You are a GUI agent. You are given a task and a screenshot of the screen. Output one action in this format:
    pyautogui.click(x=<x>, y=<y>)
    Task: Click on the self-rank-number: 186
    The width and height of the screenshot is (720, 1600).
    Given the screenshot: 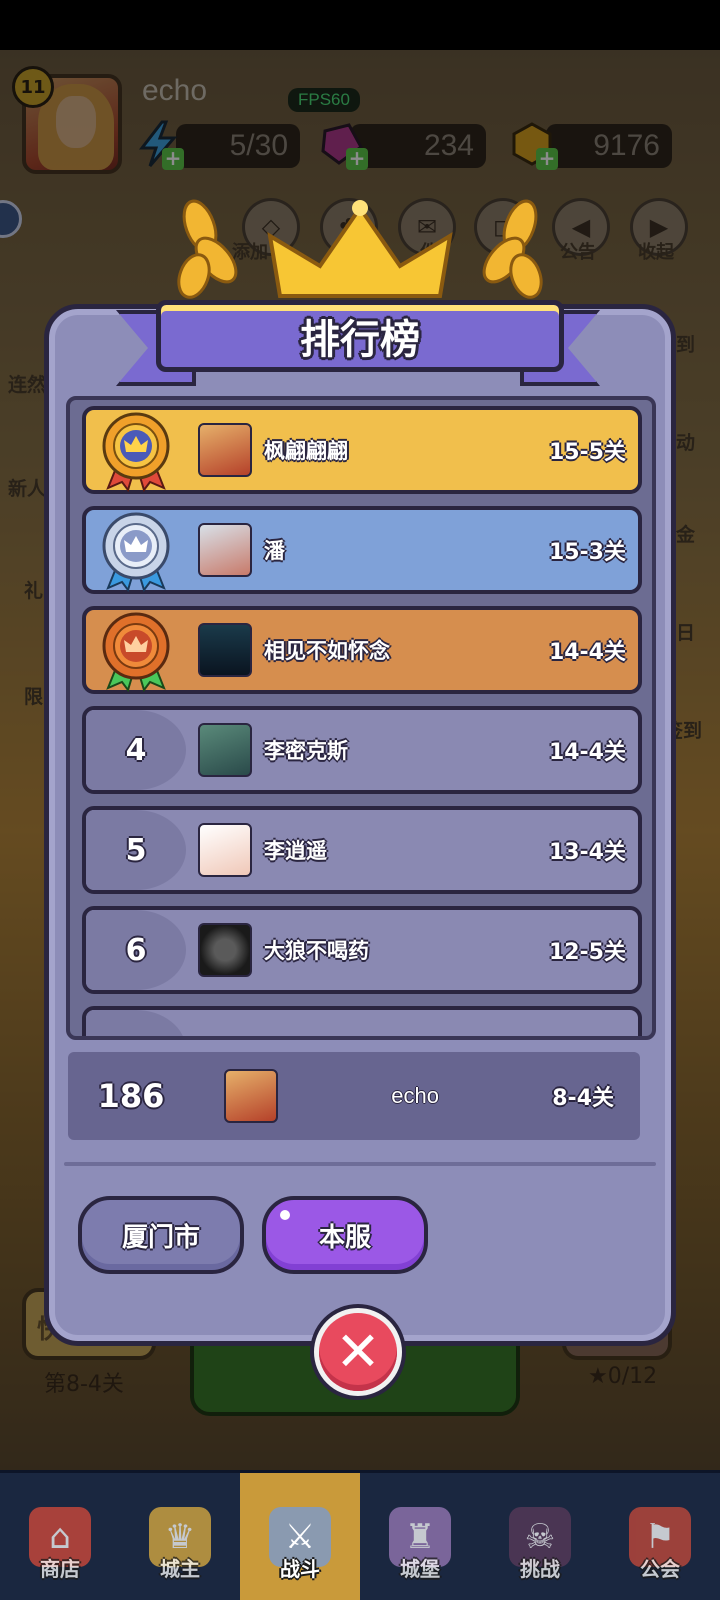 What is the action you would take?
    pyautogui.click(x=131, y=1096)
    